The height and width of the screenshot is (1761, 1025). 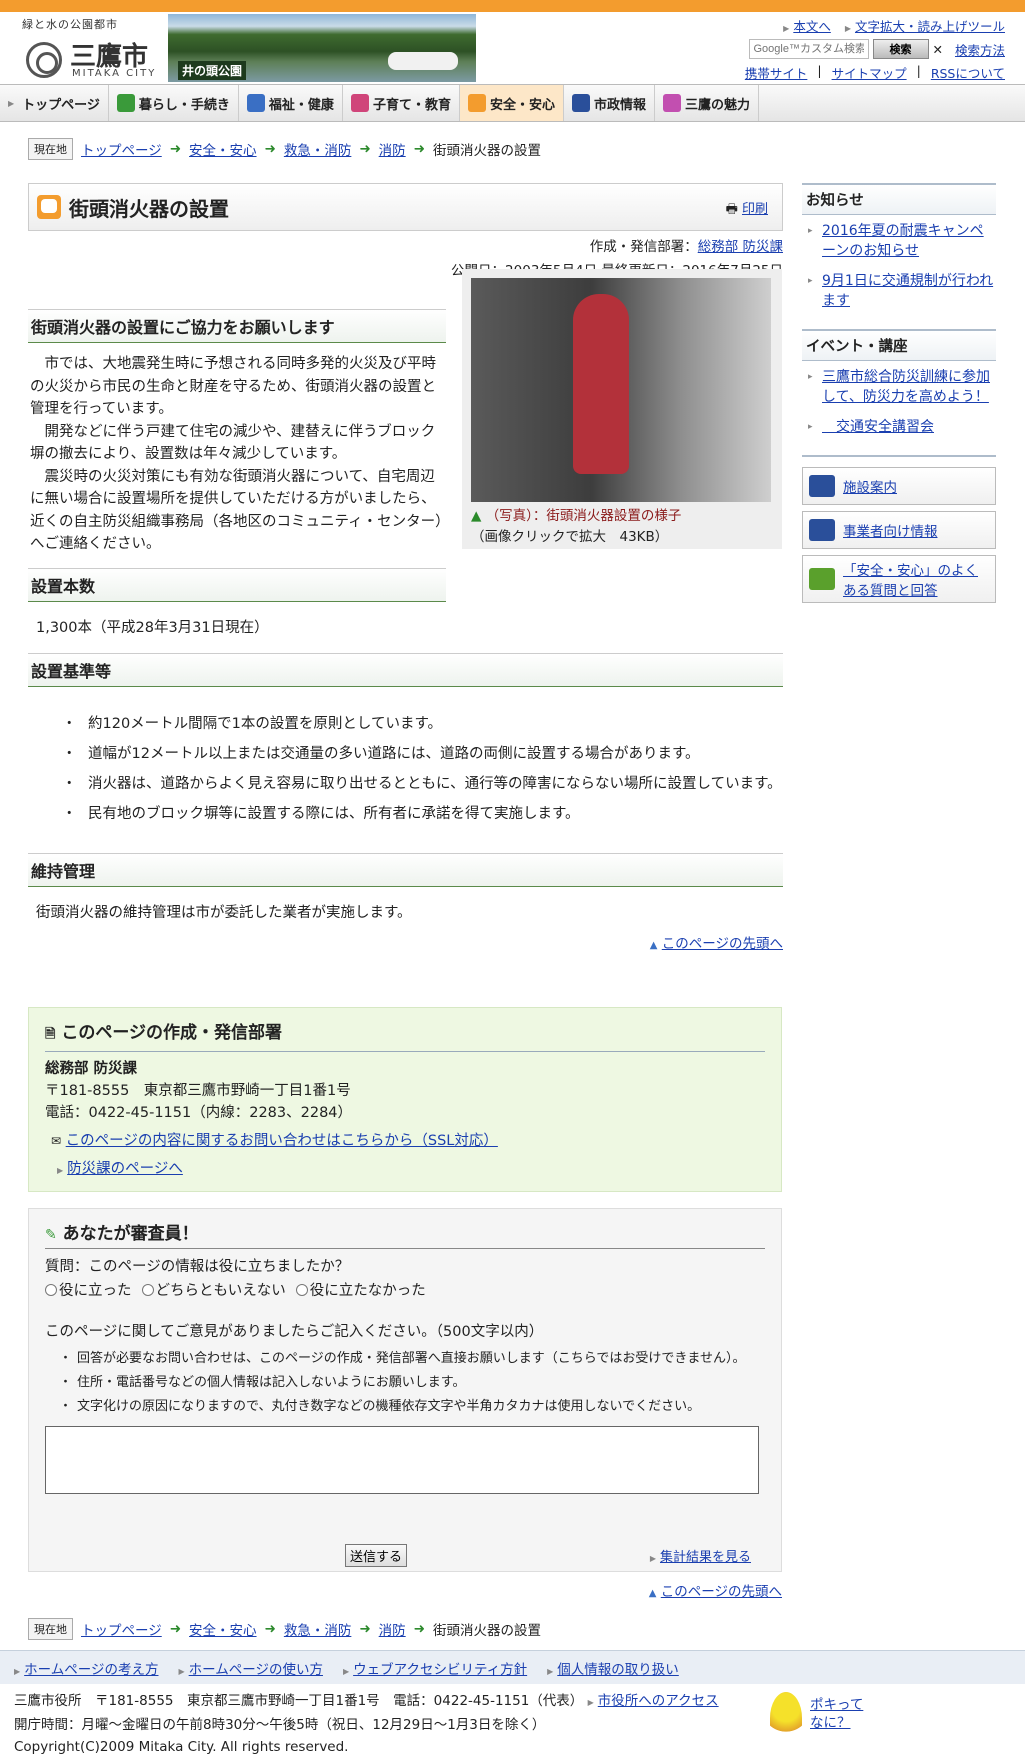 I want to click on poki-link-line2: なに？, so click(x=830, y=1723).